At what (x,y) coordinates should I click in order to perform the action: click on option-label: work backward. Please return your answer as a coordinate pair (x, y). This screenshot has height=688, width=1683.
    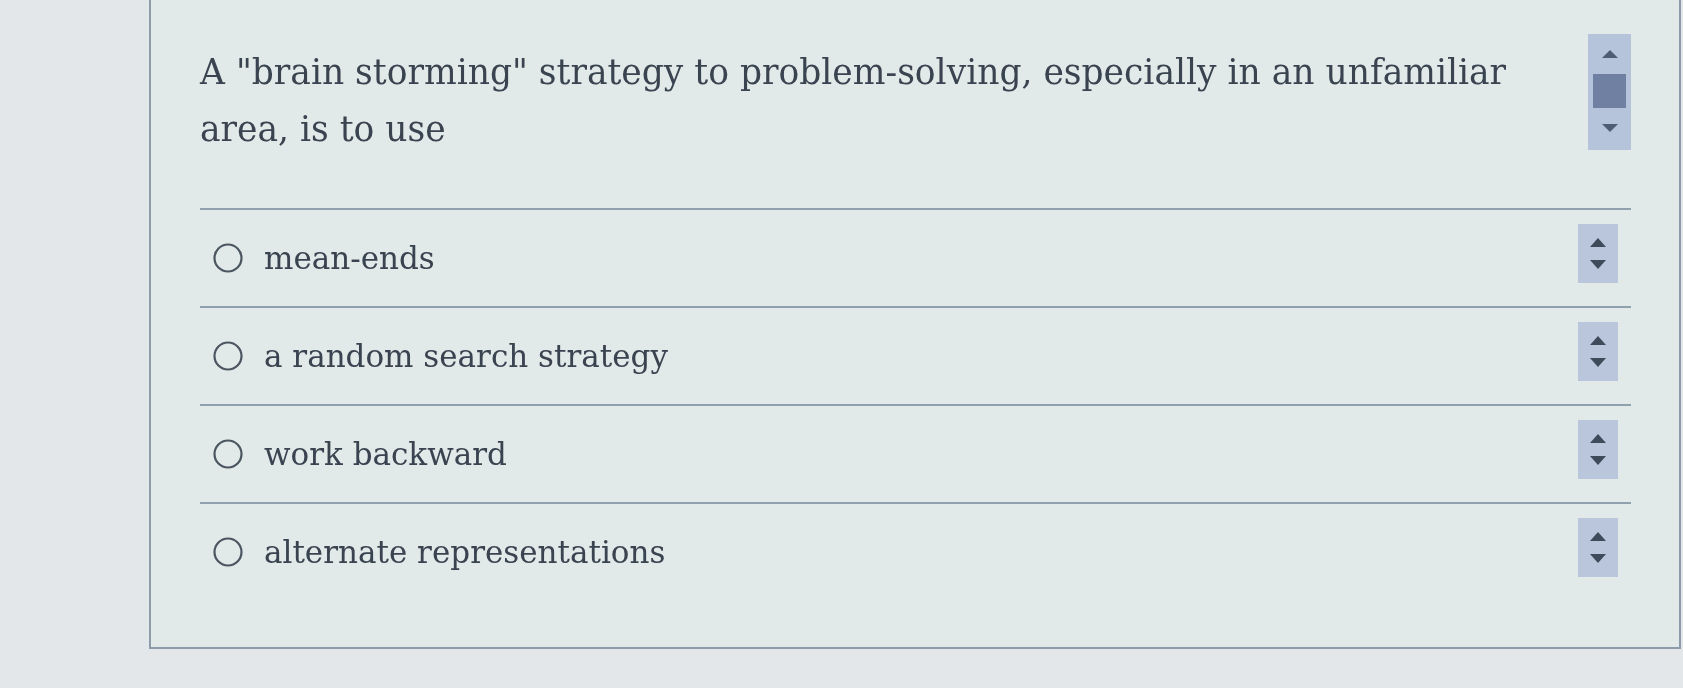
    Looking at the image, I should click on (385, 454).